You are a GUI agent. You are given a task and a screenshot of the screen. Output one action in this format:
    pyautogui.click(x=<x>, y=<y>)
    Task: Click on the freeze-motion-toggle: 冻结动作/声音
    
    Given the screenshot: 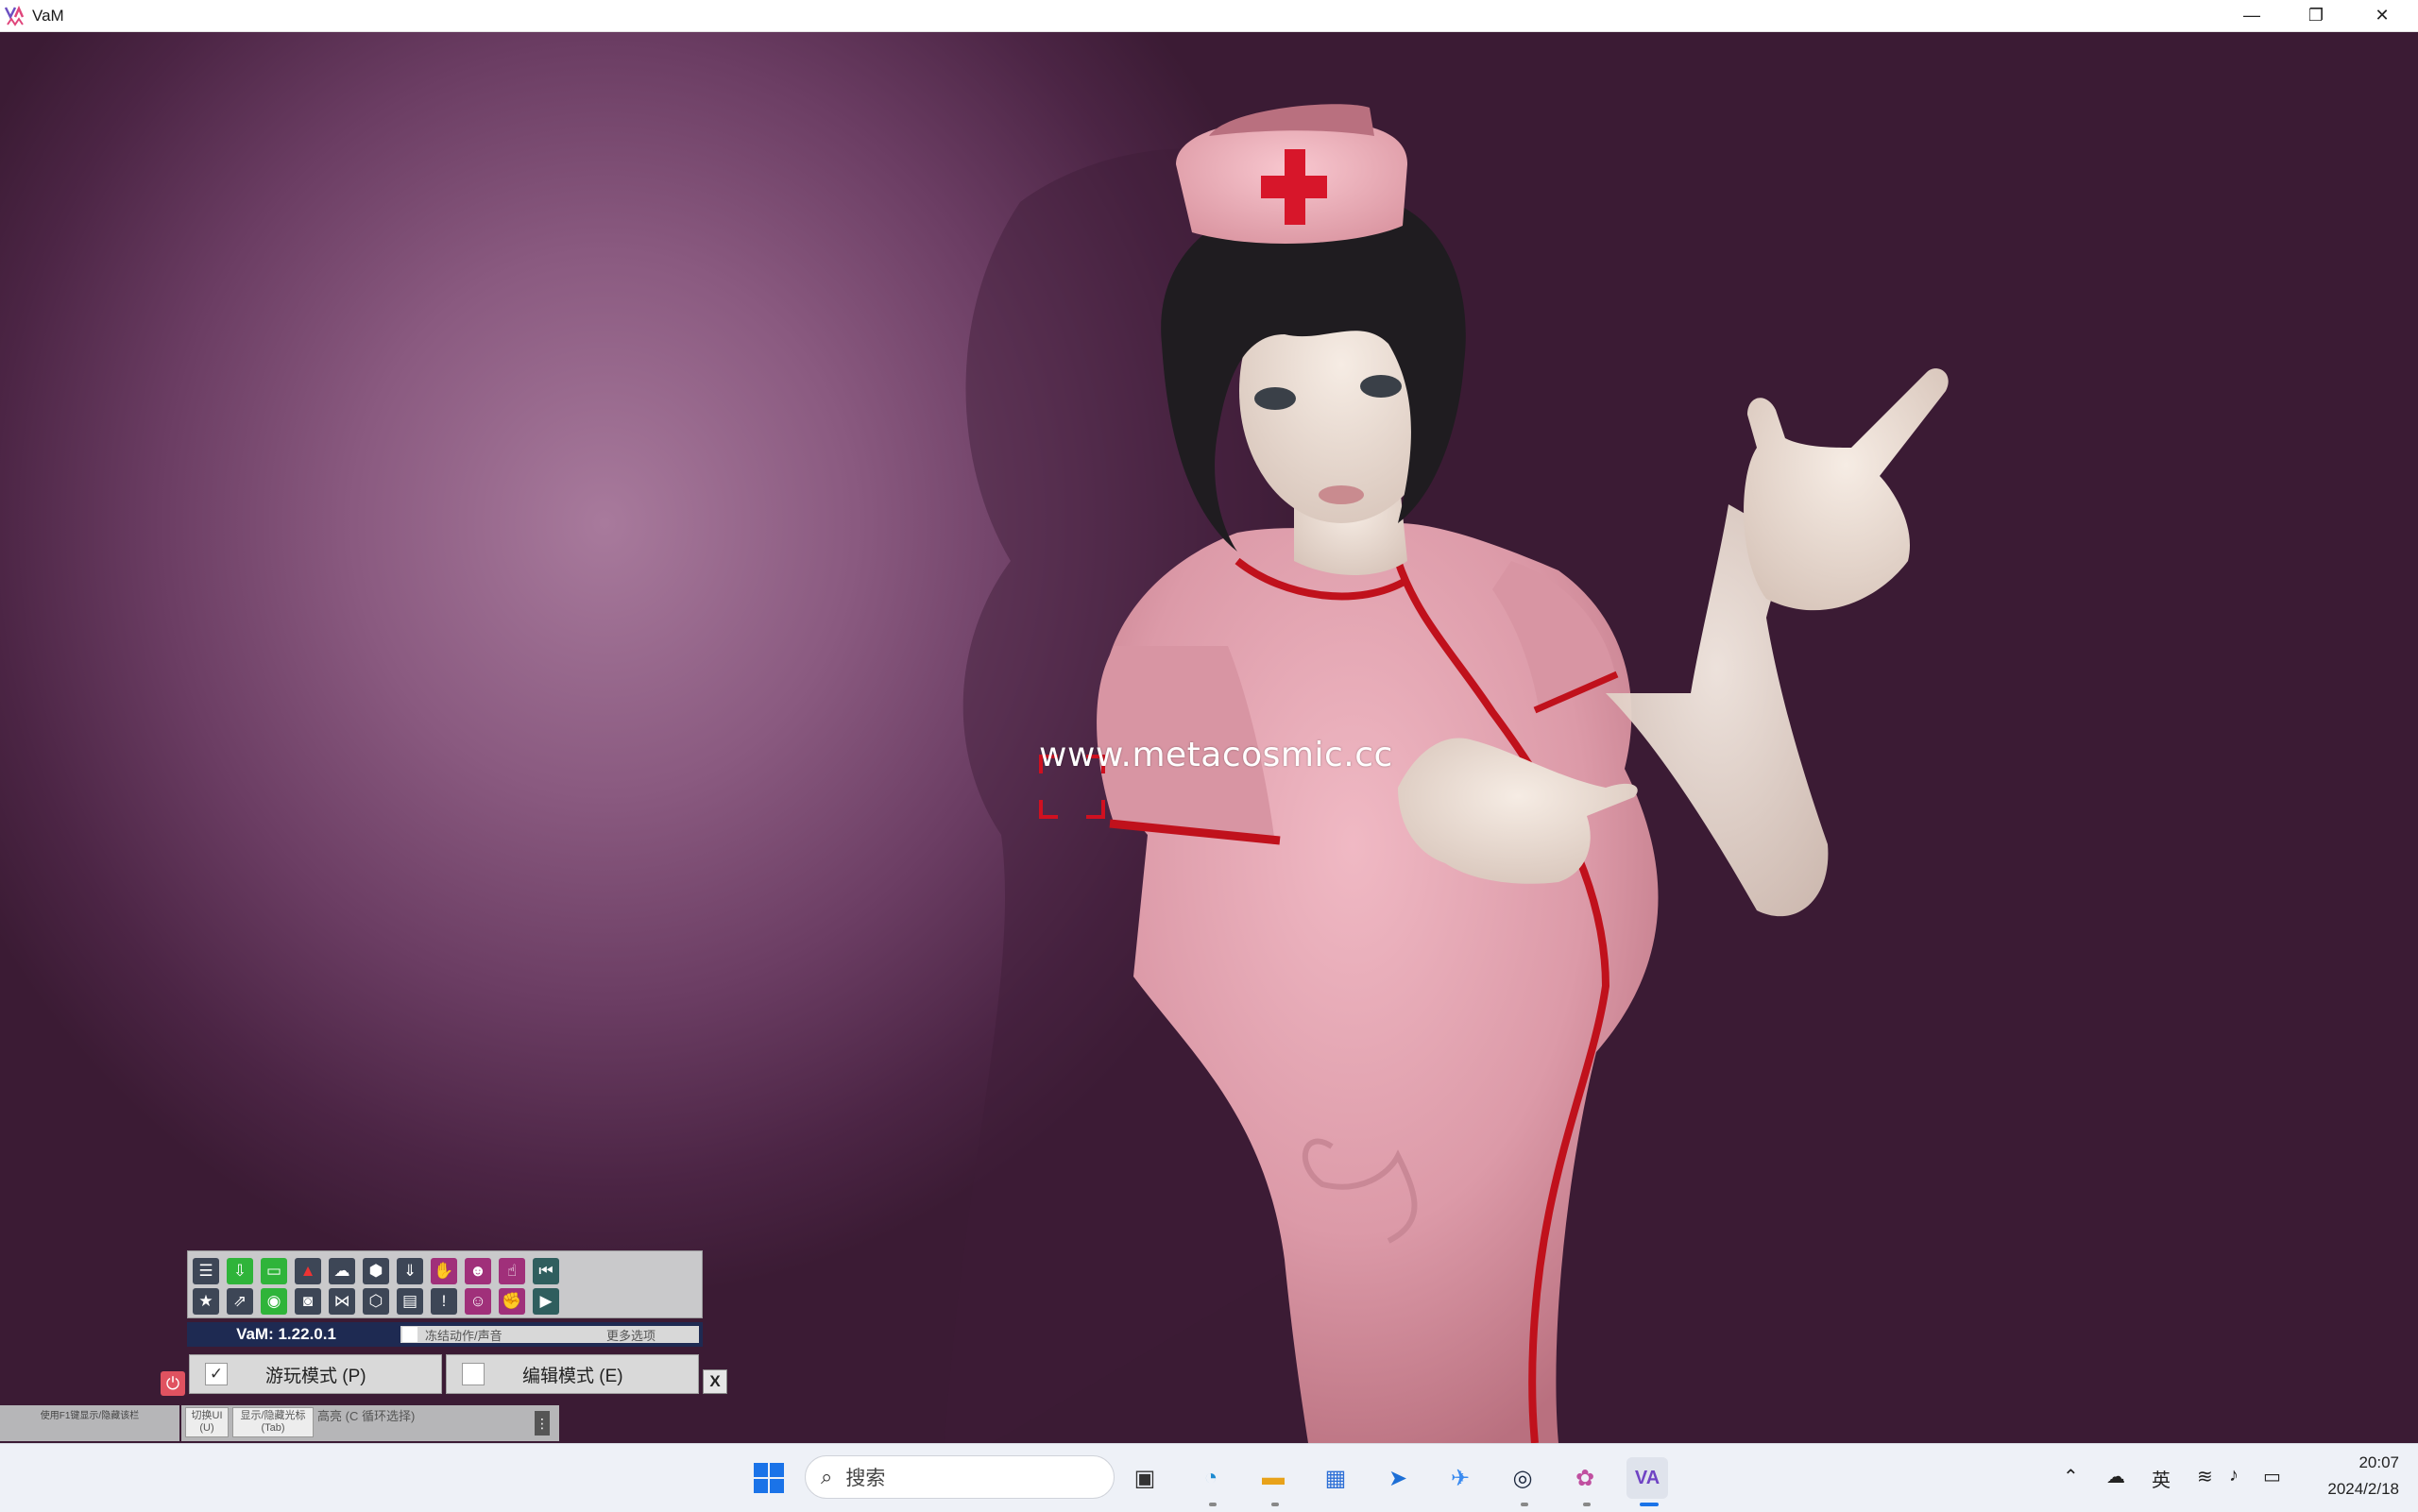 What is the action you would take?
    pyautogui.click(x=485, y=1334)
    